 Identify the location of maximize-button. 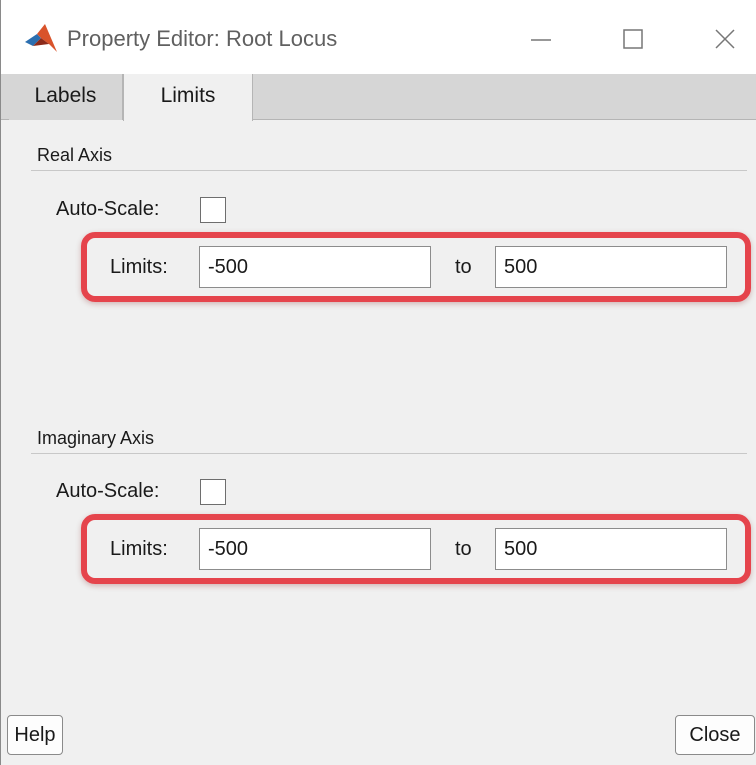
(633, 39).